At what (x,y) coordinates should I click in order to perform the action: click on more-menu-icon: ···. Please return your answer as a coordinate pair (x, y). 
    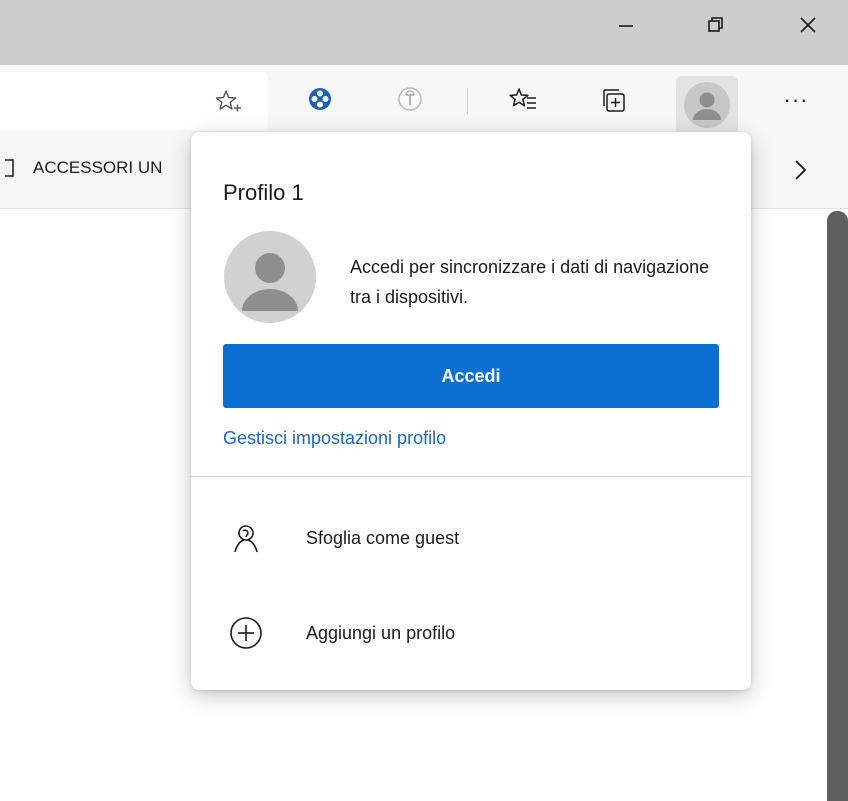
    Looking at the image, I should click on (796, 99).